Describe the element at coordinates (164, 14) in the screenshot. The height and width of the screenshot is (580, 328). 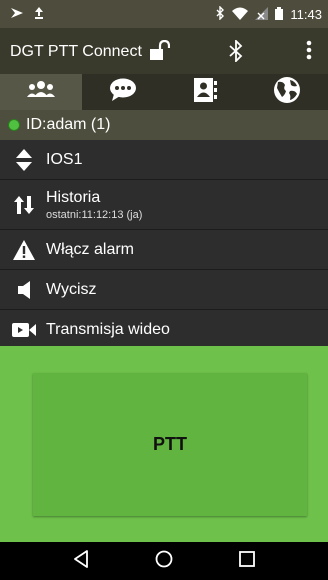
I see `status-bar: 11:43` at that location.